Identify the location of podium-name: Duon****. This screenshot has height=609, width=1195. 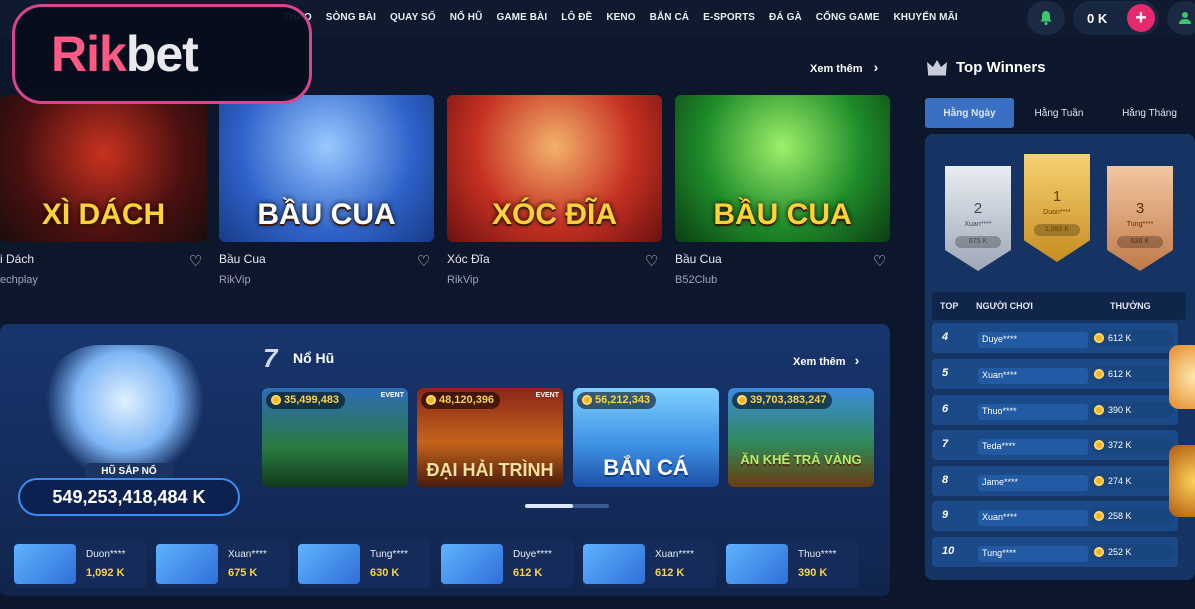
(1057, 212).